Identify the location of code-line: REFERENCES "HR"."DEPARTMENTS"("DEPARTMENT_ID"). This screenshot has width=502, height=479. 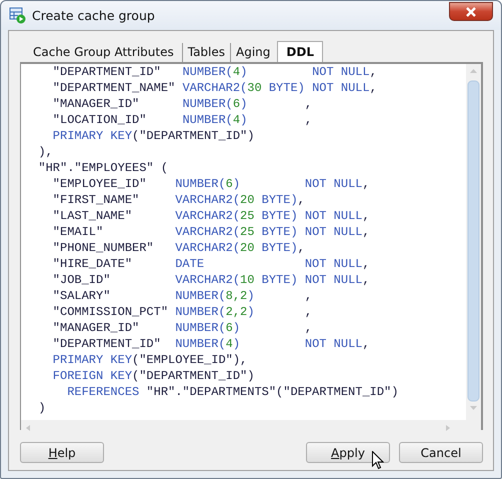
(233, 392).